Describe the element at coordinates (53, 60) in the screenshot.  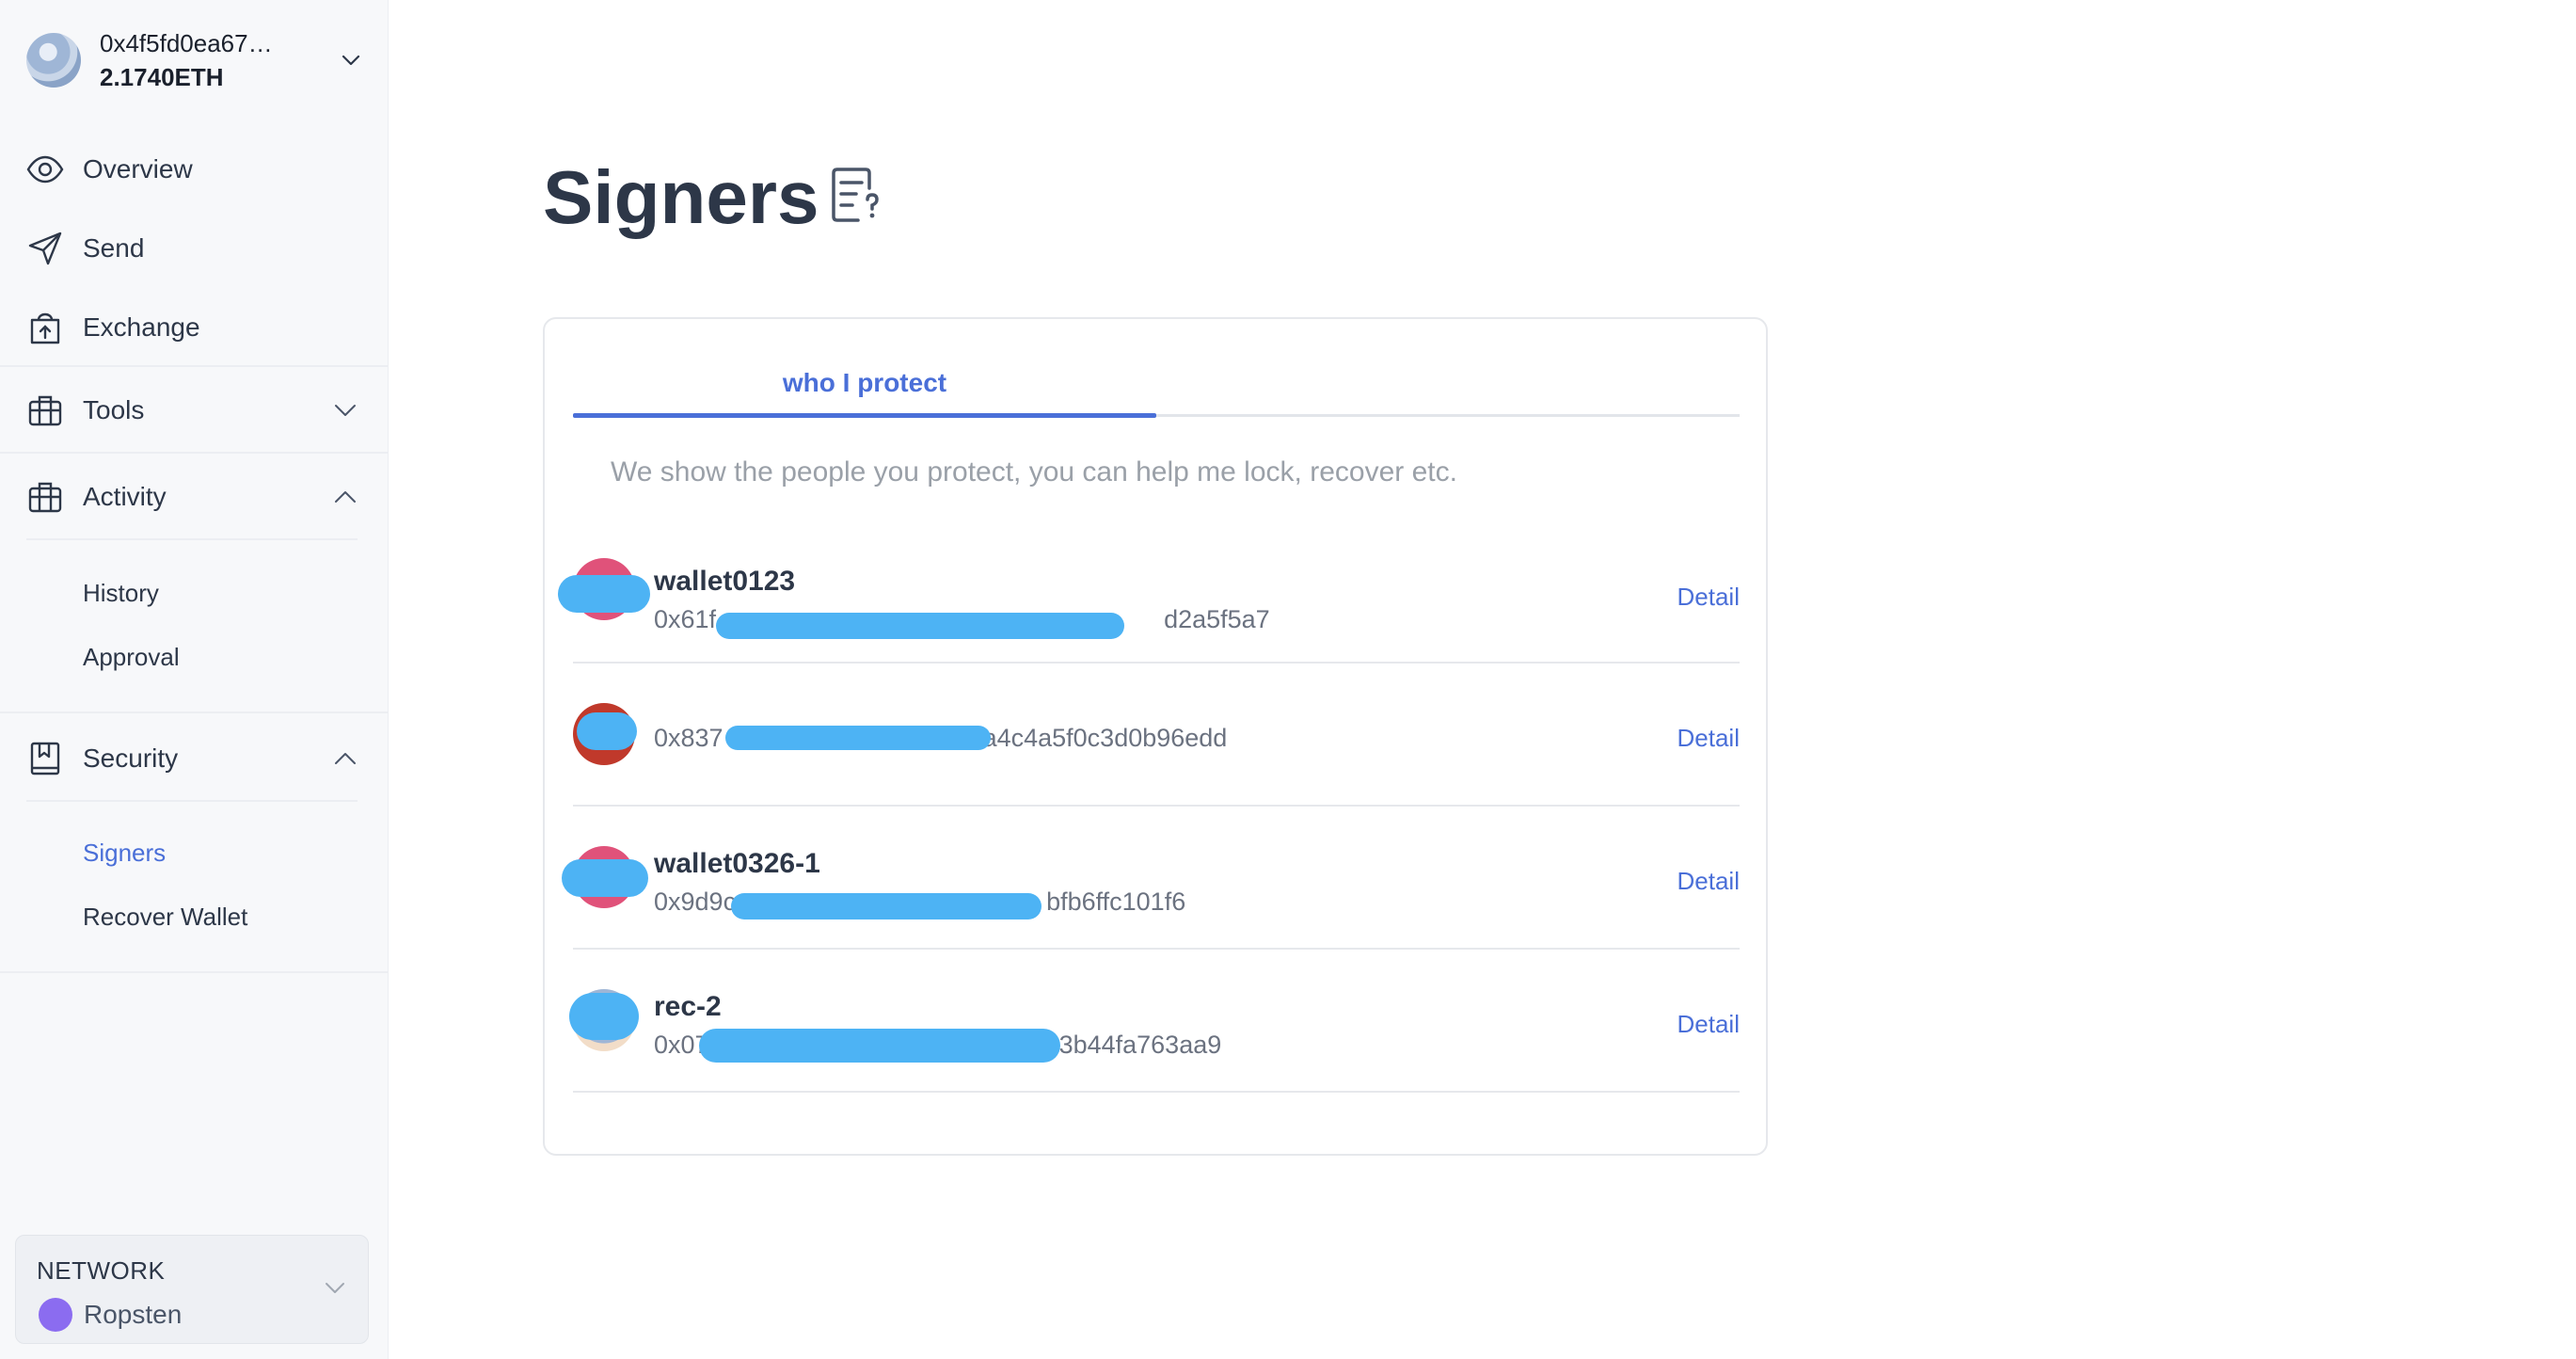
I see `account-avatar` at that location.